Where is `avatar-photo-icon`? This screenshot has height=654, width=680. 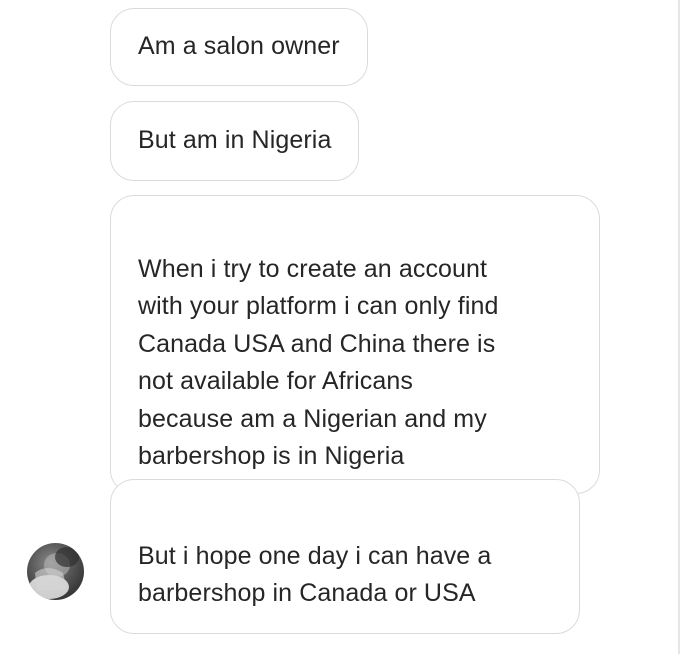
avatar-photo-icon is located at coordinates (54, 573).